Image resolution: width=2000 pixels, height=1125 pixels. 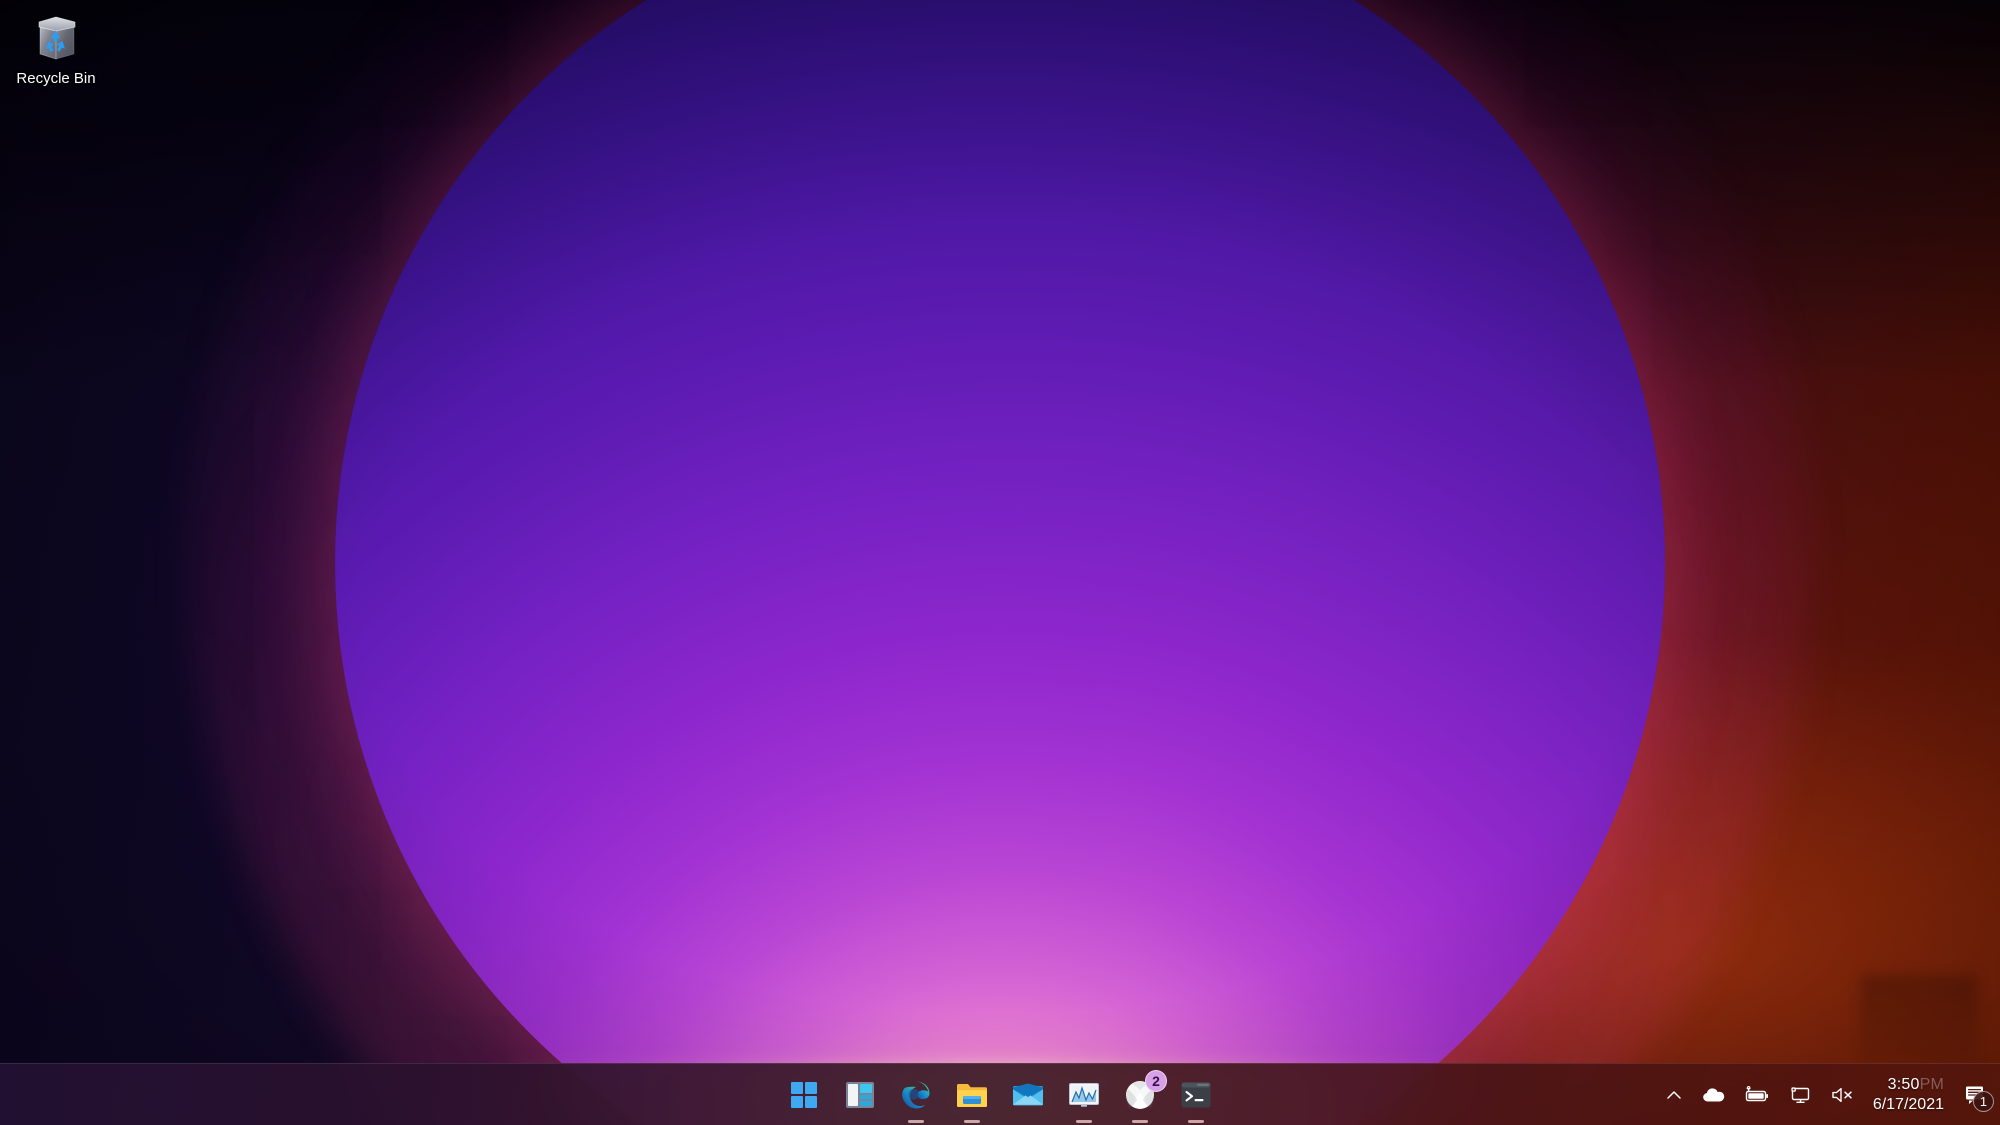 What do you see at coordinates (1903, 1084) in the screenshot?
I see `clock-time: 3:50` at bounding box center [1903, 1084].